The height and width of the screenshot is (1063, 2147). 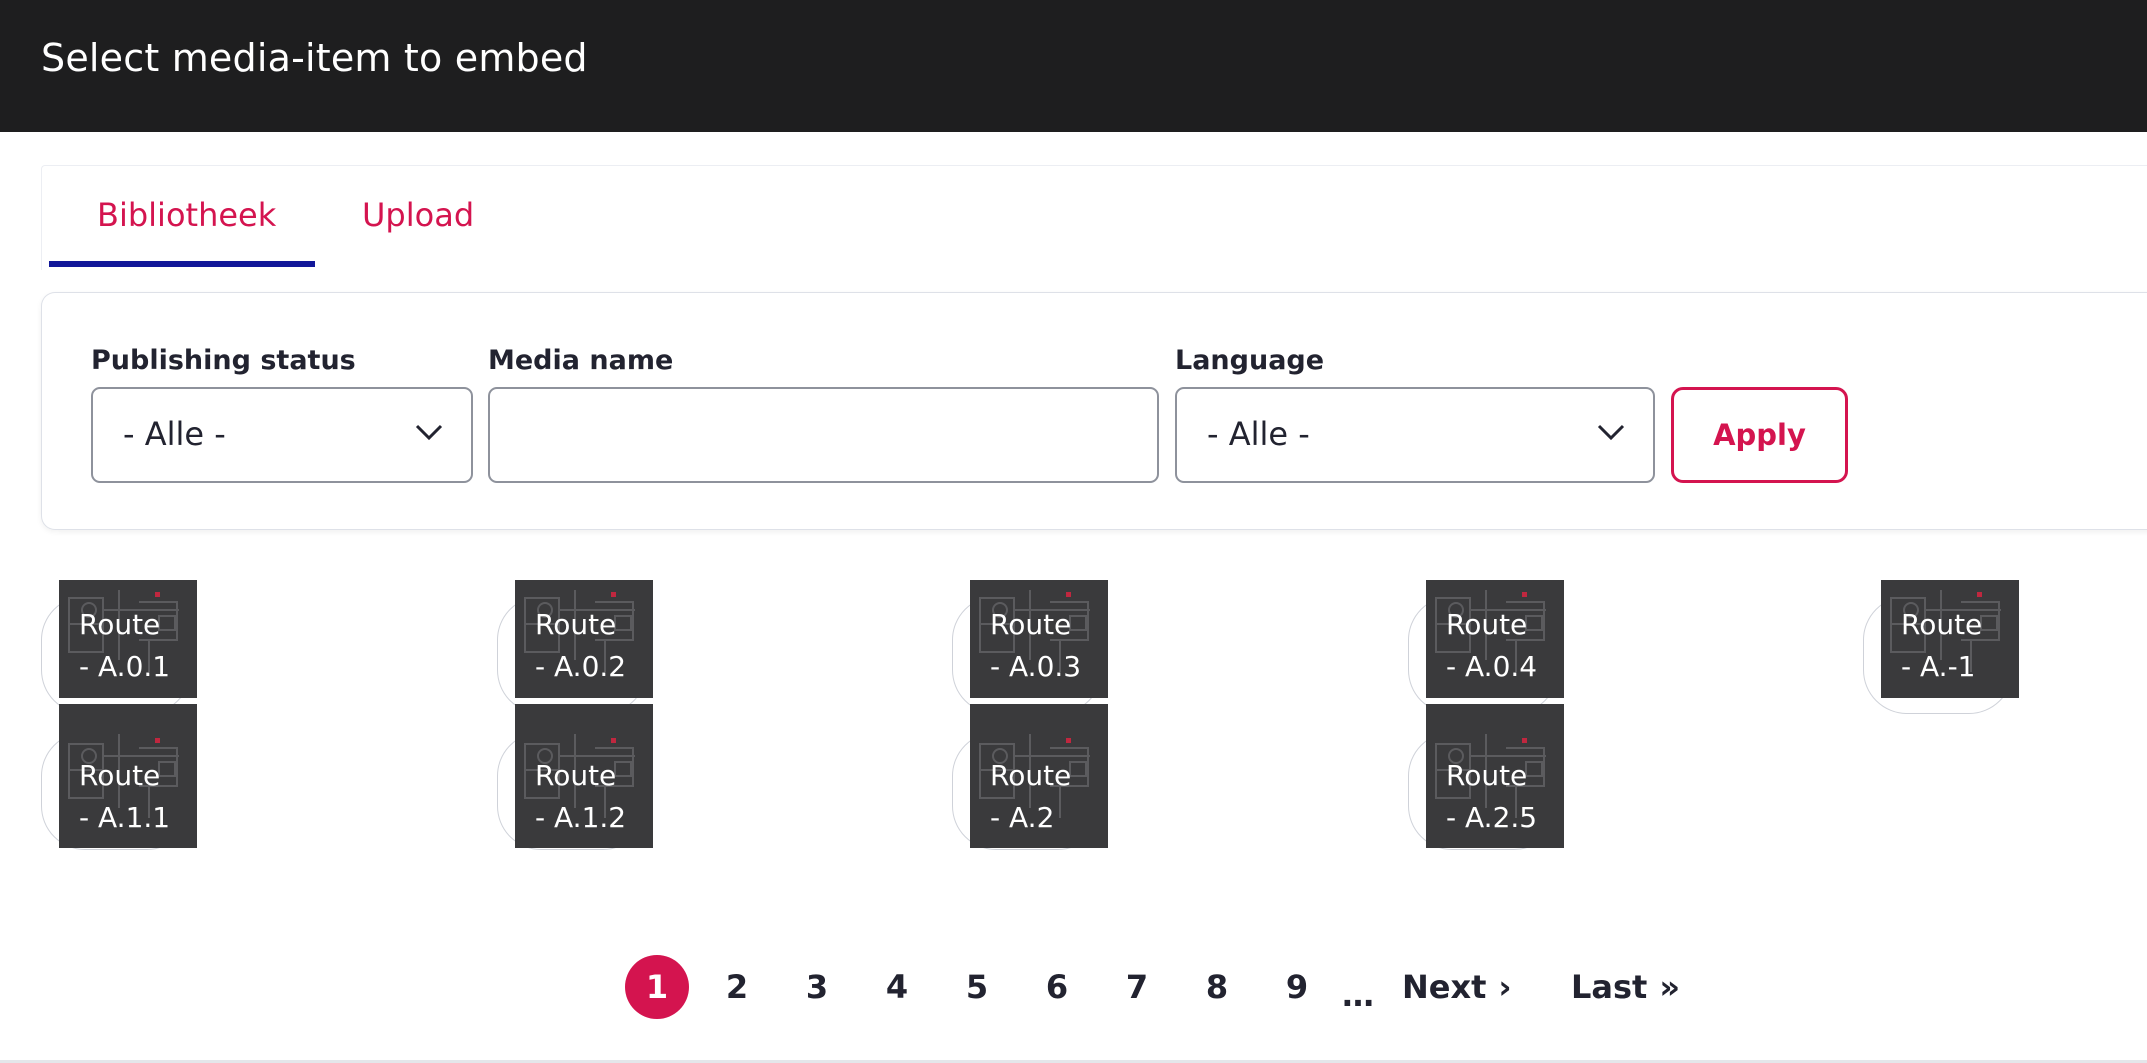 What do you see at coordinates (1217, 987) in the screenshot?
I see `pager-page: 8` at bounding box center [1217, 987].